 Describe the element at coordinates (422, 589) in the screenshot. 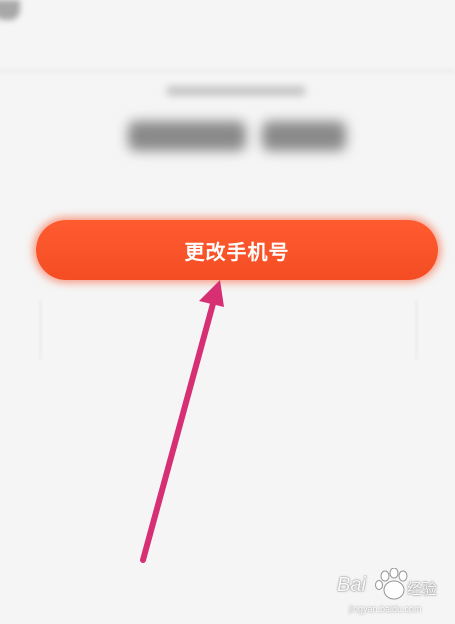

I see `watermark-product: 经验` at that location.